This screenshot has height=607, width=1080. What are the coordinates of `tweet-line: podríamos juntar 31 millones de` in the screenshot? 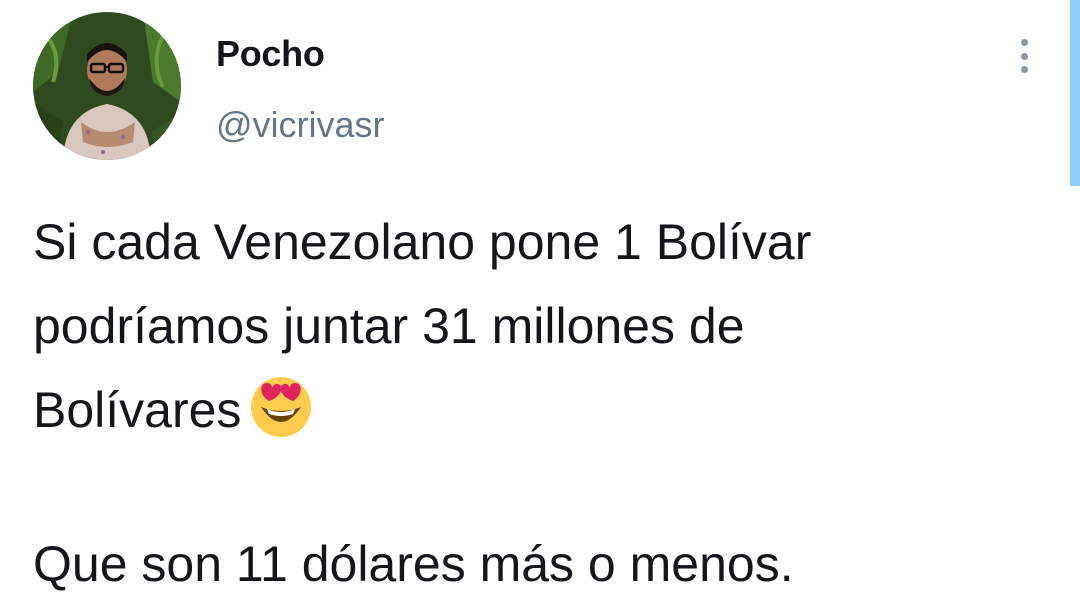 It's located at (389, 326).